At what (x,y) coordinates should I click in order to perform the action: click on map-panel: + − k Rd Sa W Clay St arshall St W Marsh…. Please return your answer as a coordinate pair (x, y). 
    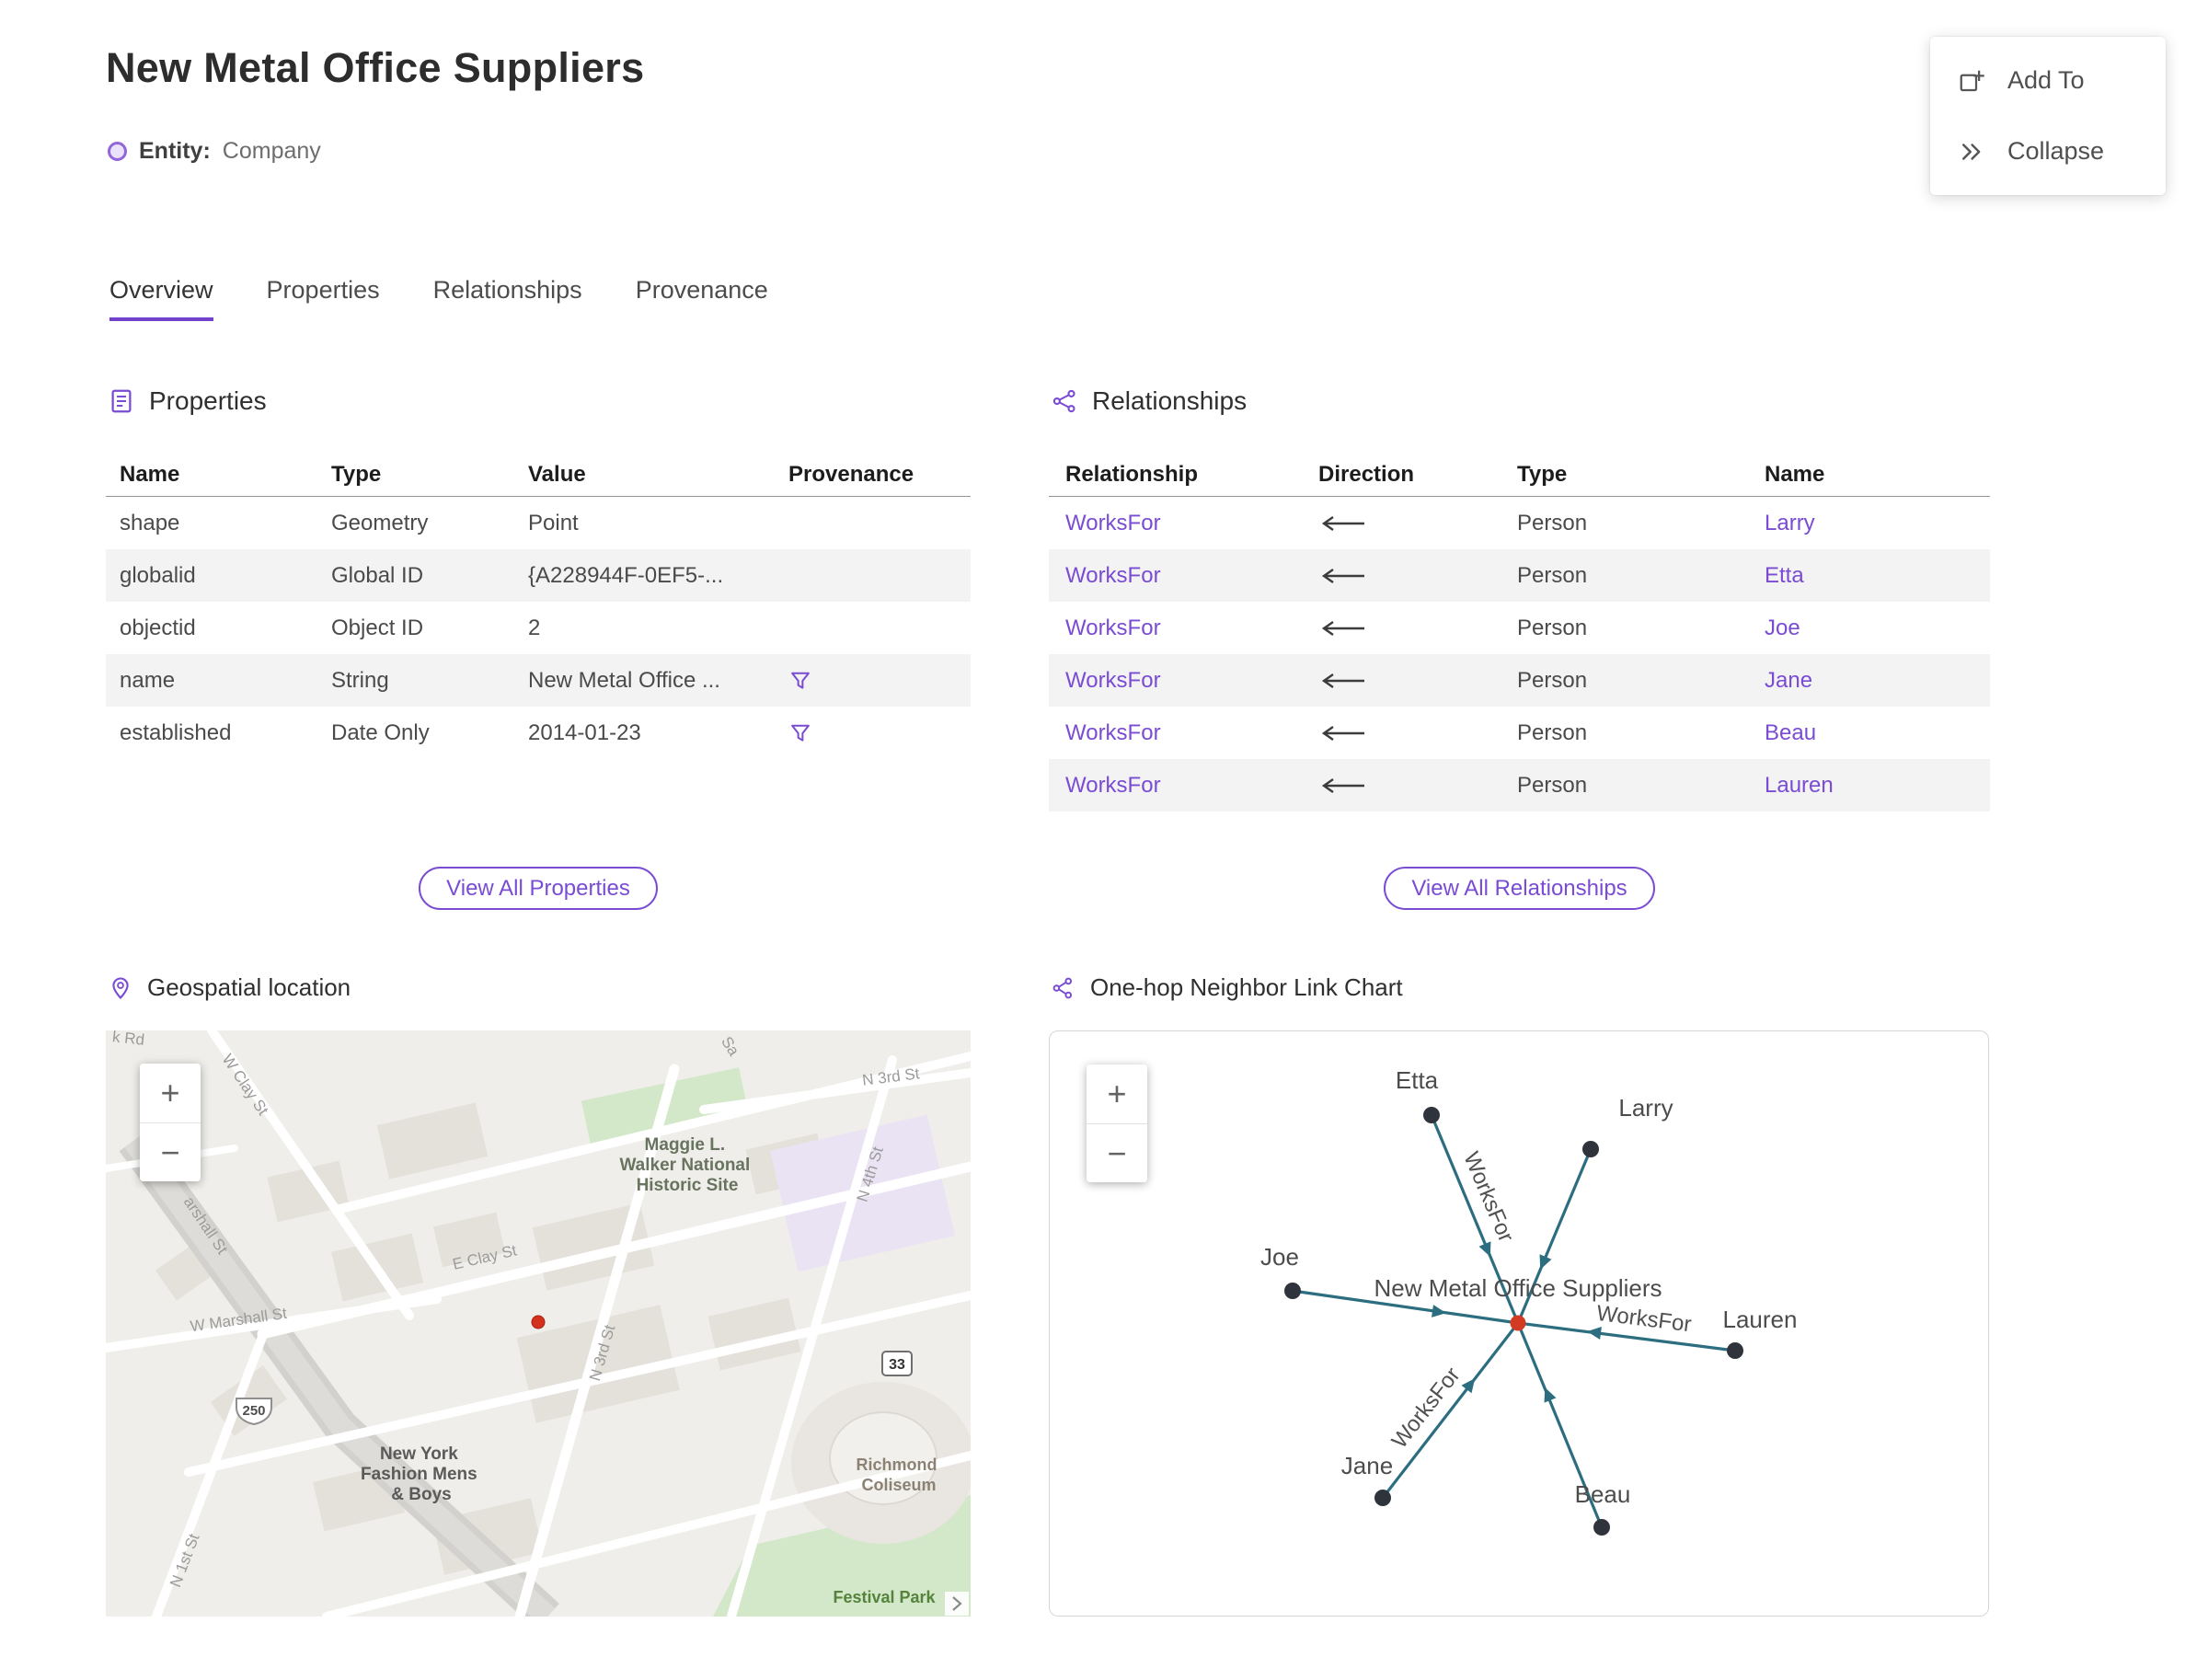
    Looking at the image, I should click on (538, 1323).